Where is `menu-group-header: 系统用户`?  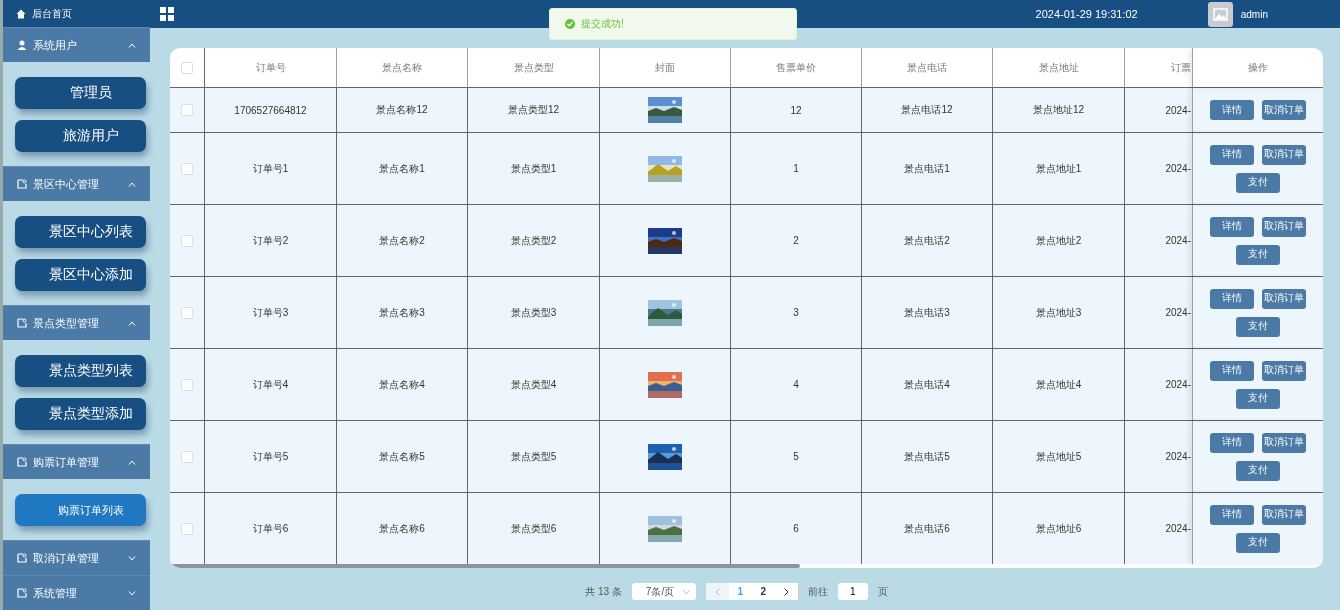
menu-group-header: 系统用户 is located at coordinates (76, 44).